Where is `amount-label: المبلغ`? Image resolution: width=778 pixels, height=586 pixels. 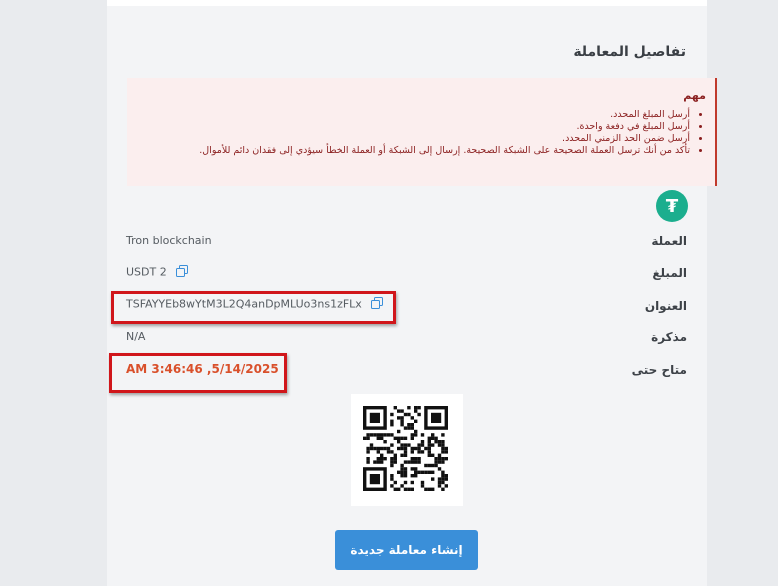 amount-label: المبلغ is located at coordinates (669, 273).